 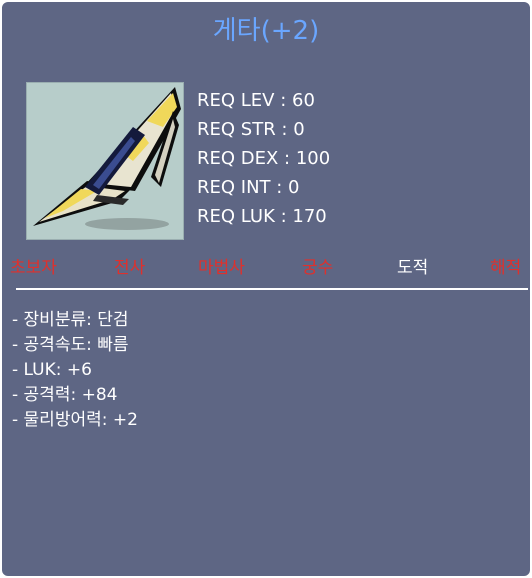 I want to click on job-pirate: 해적, so click(x=506, y=268).